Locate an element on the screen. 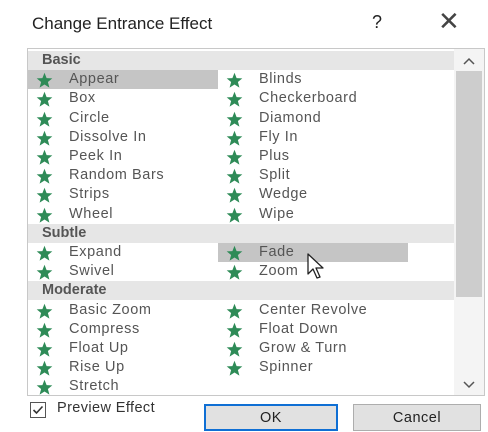 The width and height of the screenshot is (488, 432). effect-item-basic-zoom: Basic Zoom is located at coordinates (123, 310).